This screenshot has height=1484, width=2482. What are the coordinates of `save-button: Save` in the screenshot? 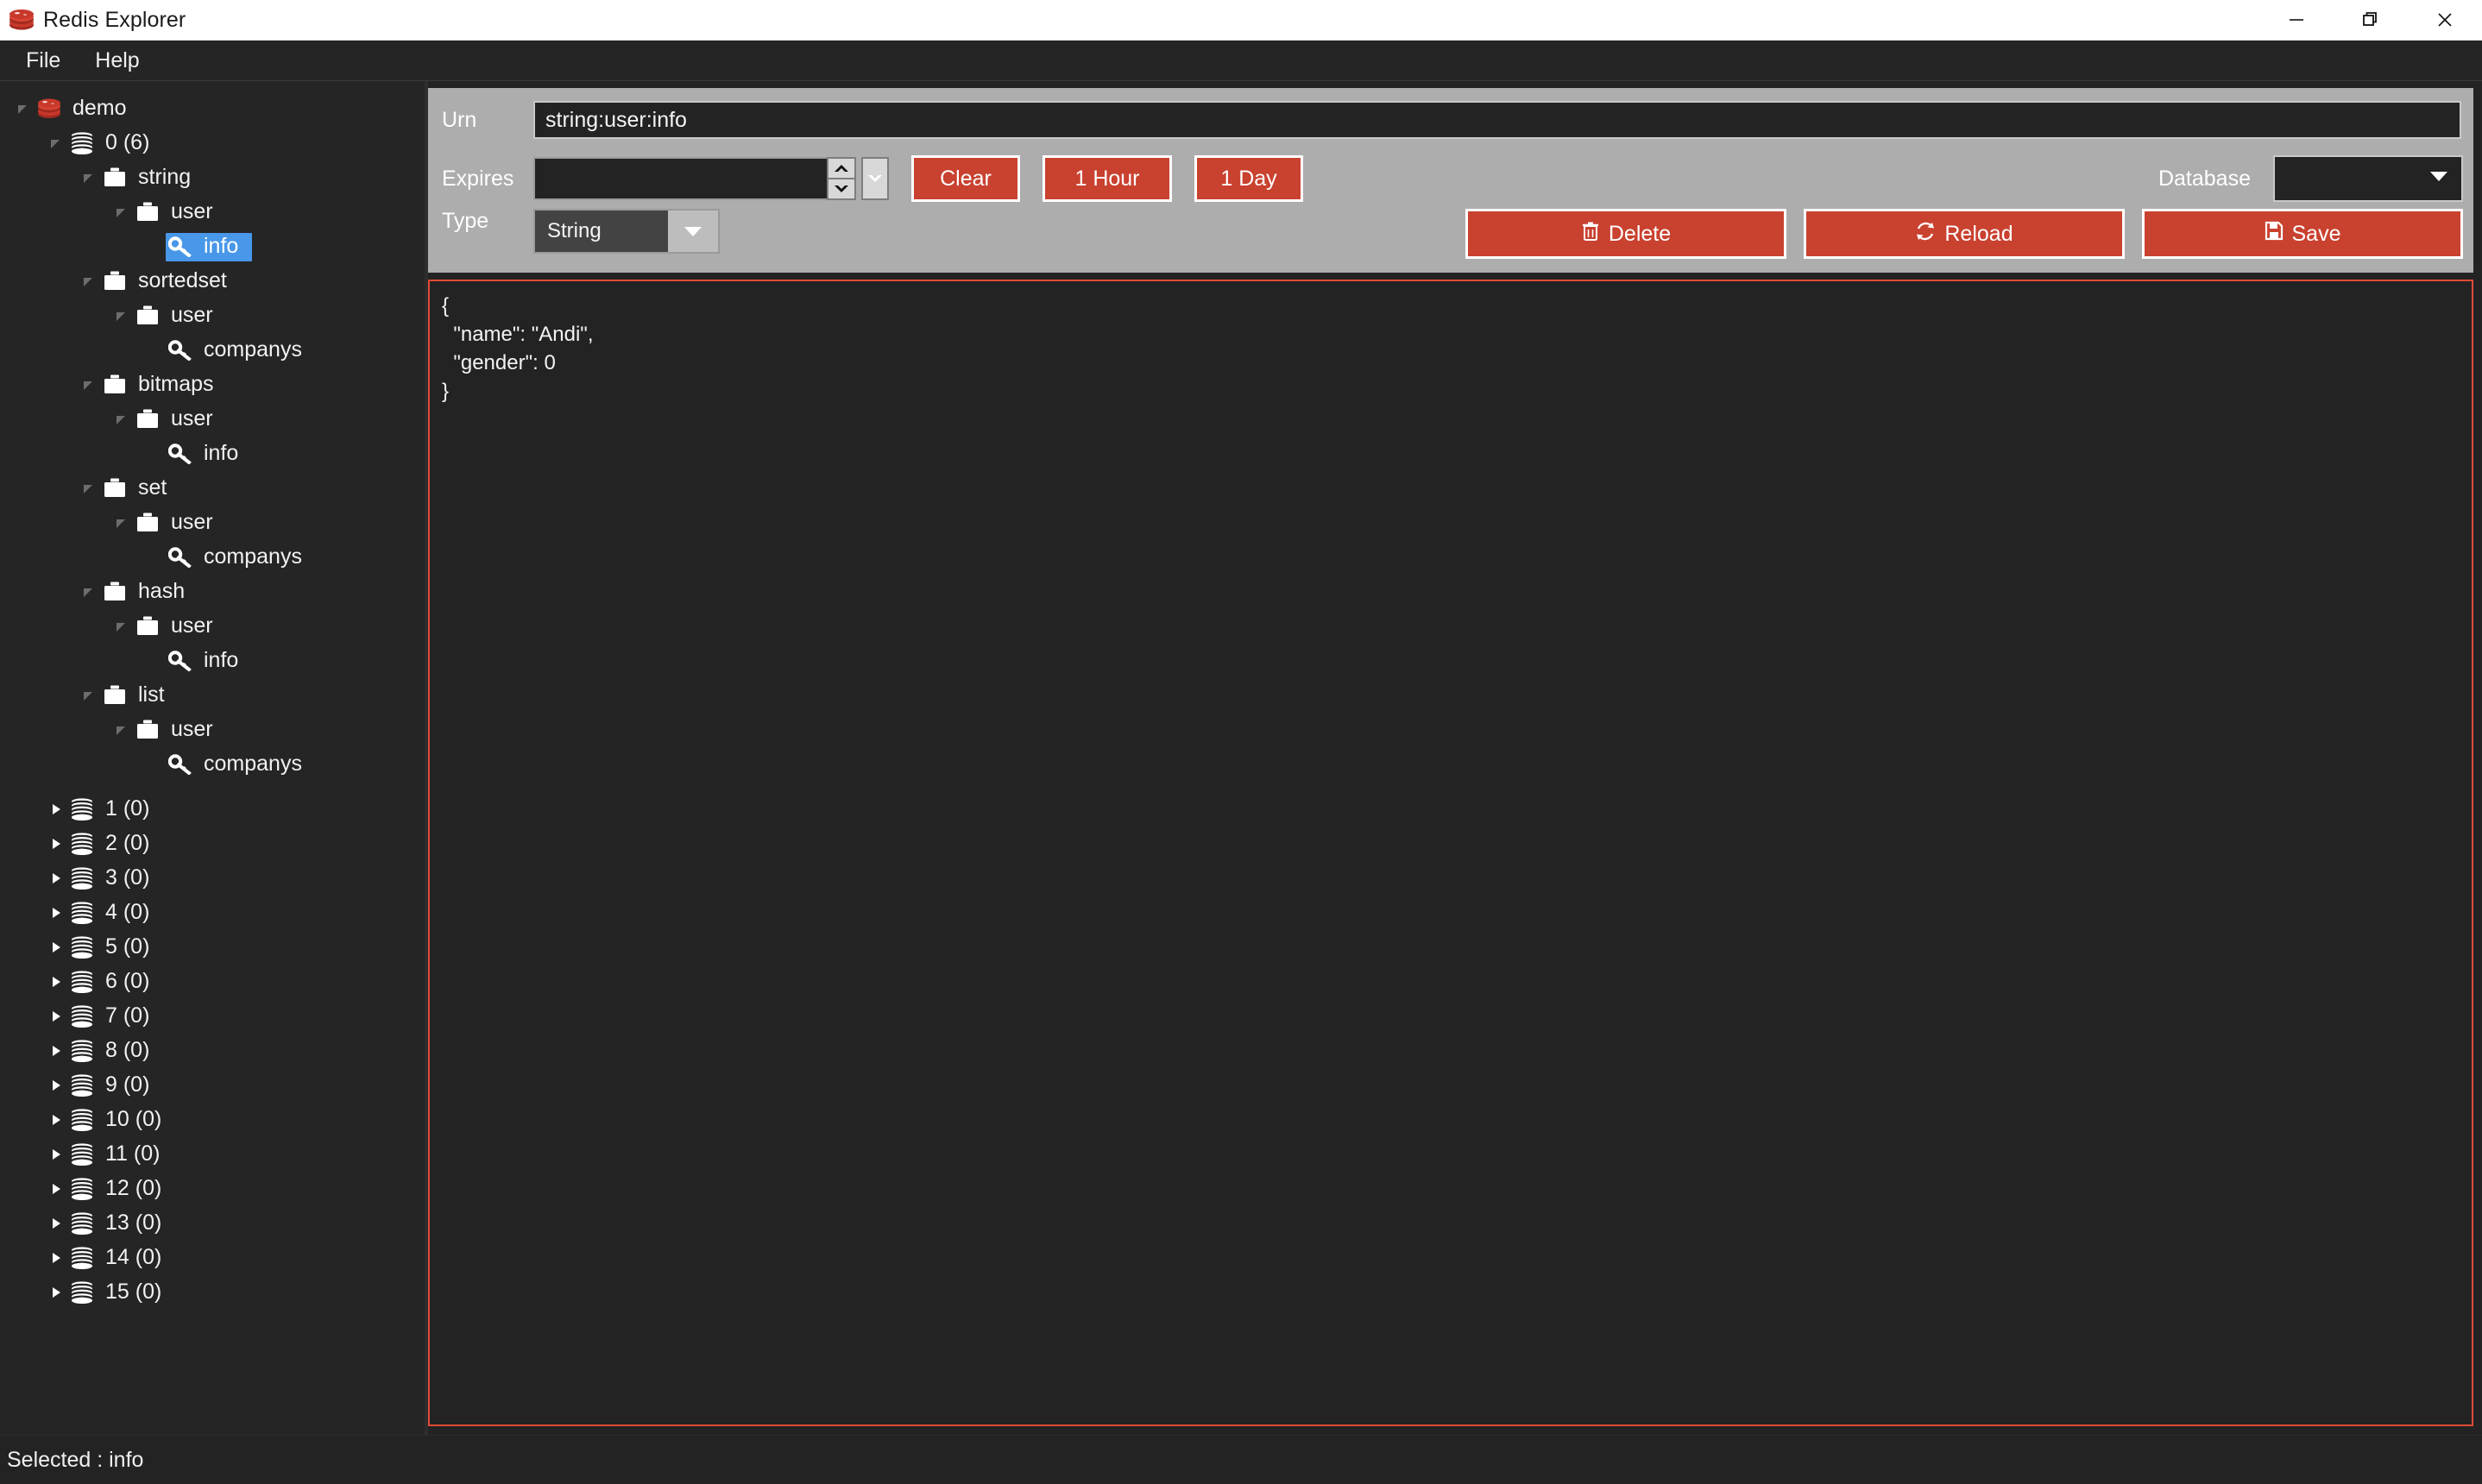 It's located at (2302, 234).